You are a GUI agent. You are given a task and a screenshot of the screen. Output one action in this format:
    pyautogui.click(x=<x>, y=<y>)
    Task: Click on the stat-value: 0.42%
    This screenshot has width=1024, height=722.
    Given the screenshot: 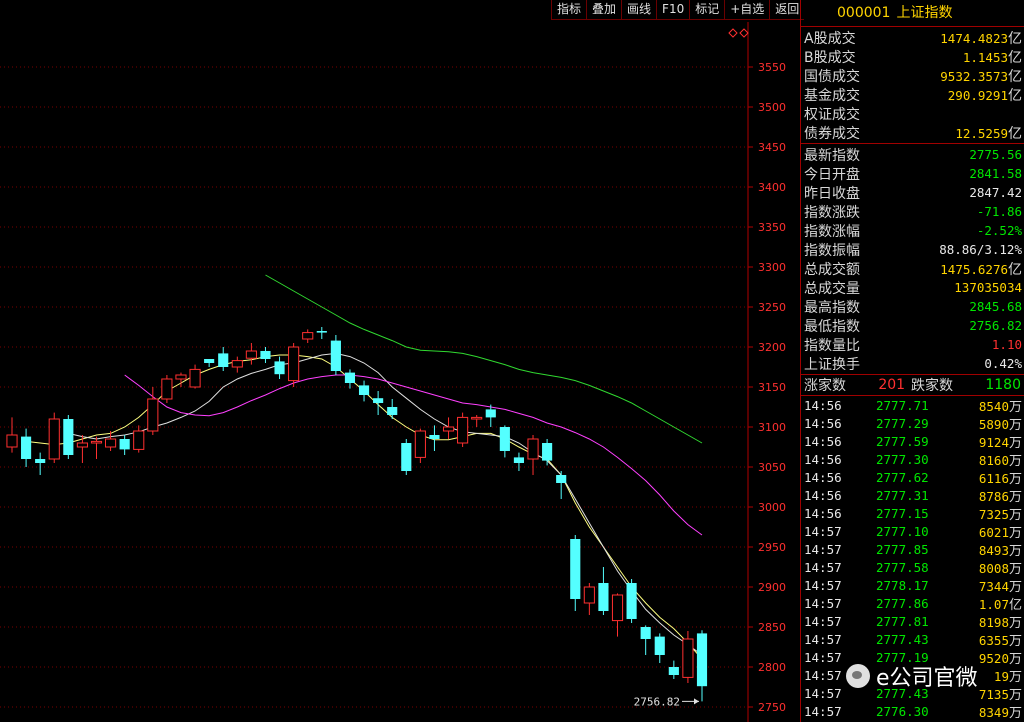 What is the action you would take?
    pyautogui.click(x=1003, y=364)
    